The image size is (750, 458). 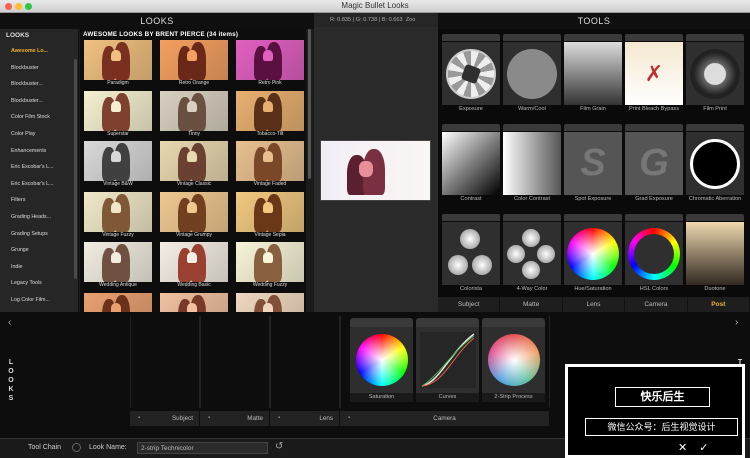 I want to click on curves-tool-icon, so click(x=447, y=360).